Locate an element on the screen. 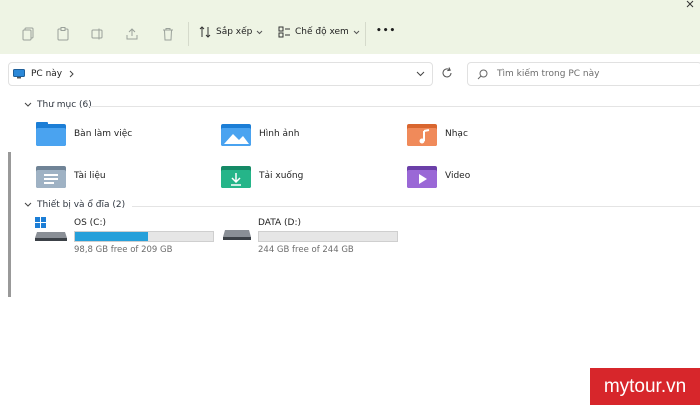 This screenshot has width=700, height=405. address-bar: PC này is located at coordinates (220, 74).